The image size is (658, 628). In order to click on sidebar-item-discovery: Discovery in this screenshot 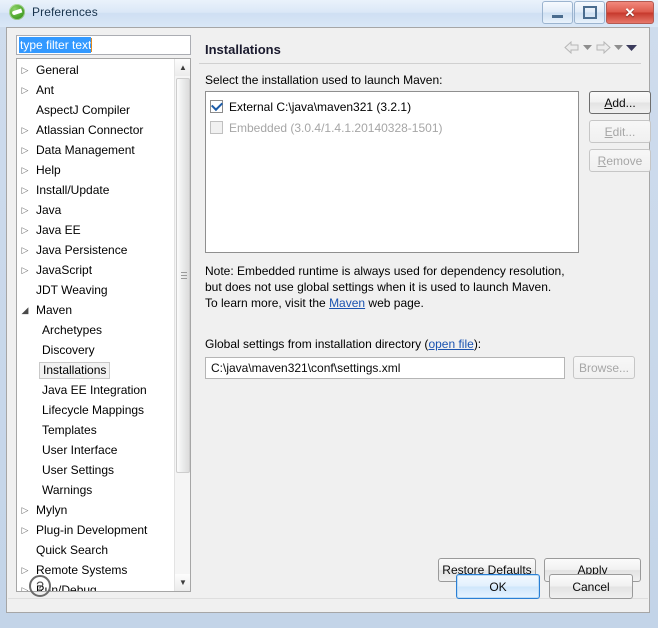, I will do `click(96, 350)`.